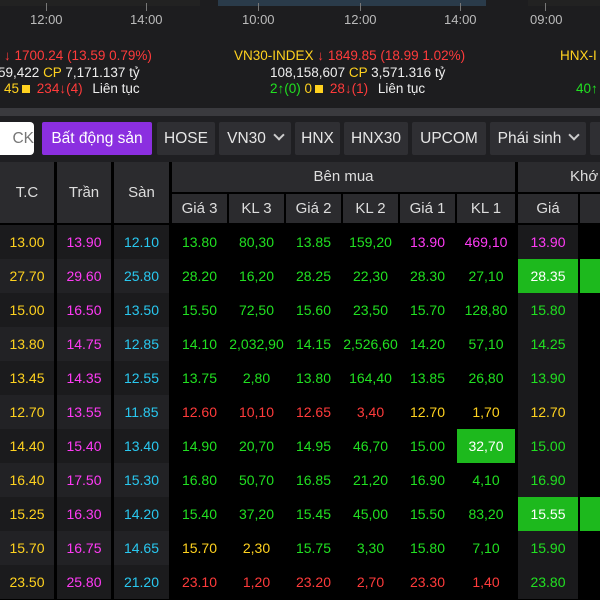  Describe the element at coordinates (427, 480) in the screenshot. I see `buy-price-1-cell: 16.90` at that location.